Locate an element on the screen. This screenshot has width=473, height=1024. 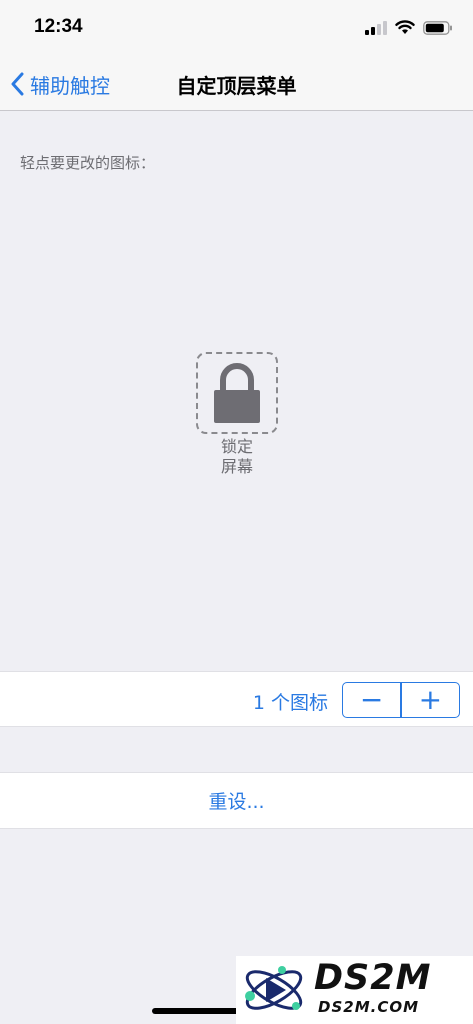
decrement-button: − is located at coordinates (371, 700).